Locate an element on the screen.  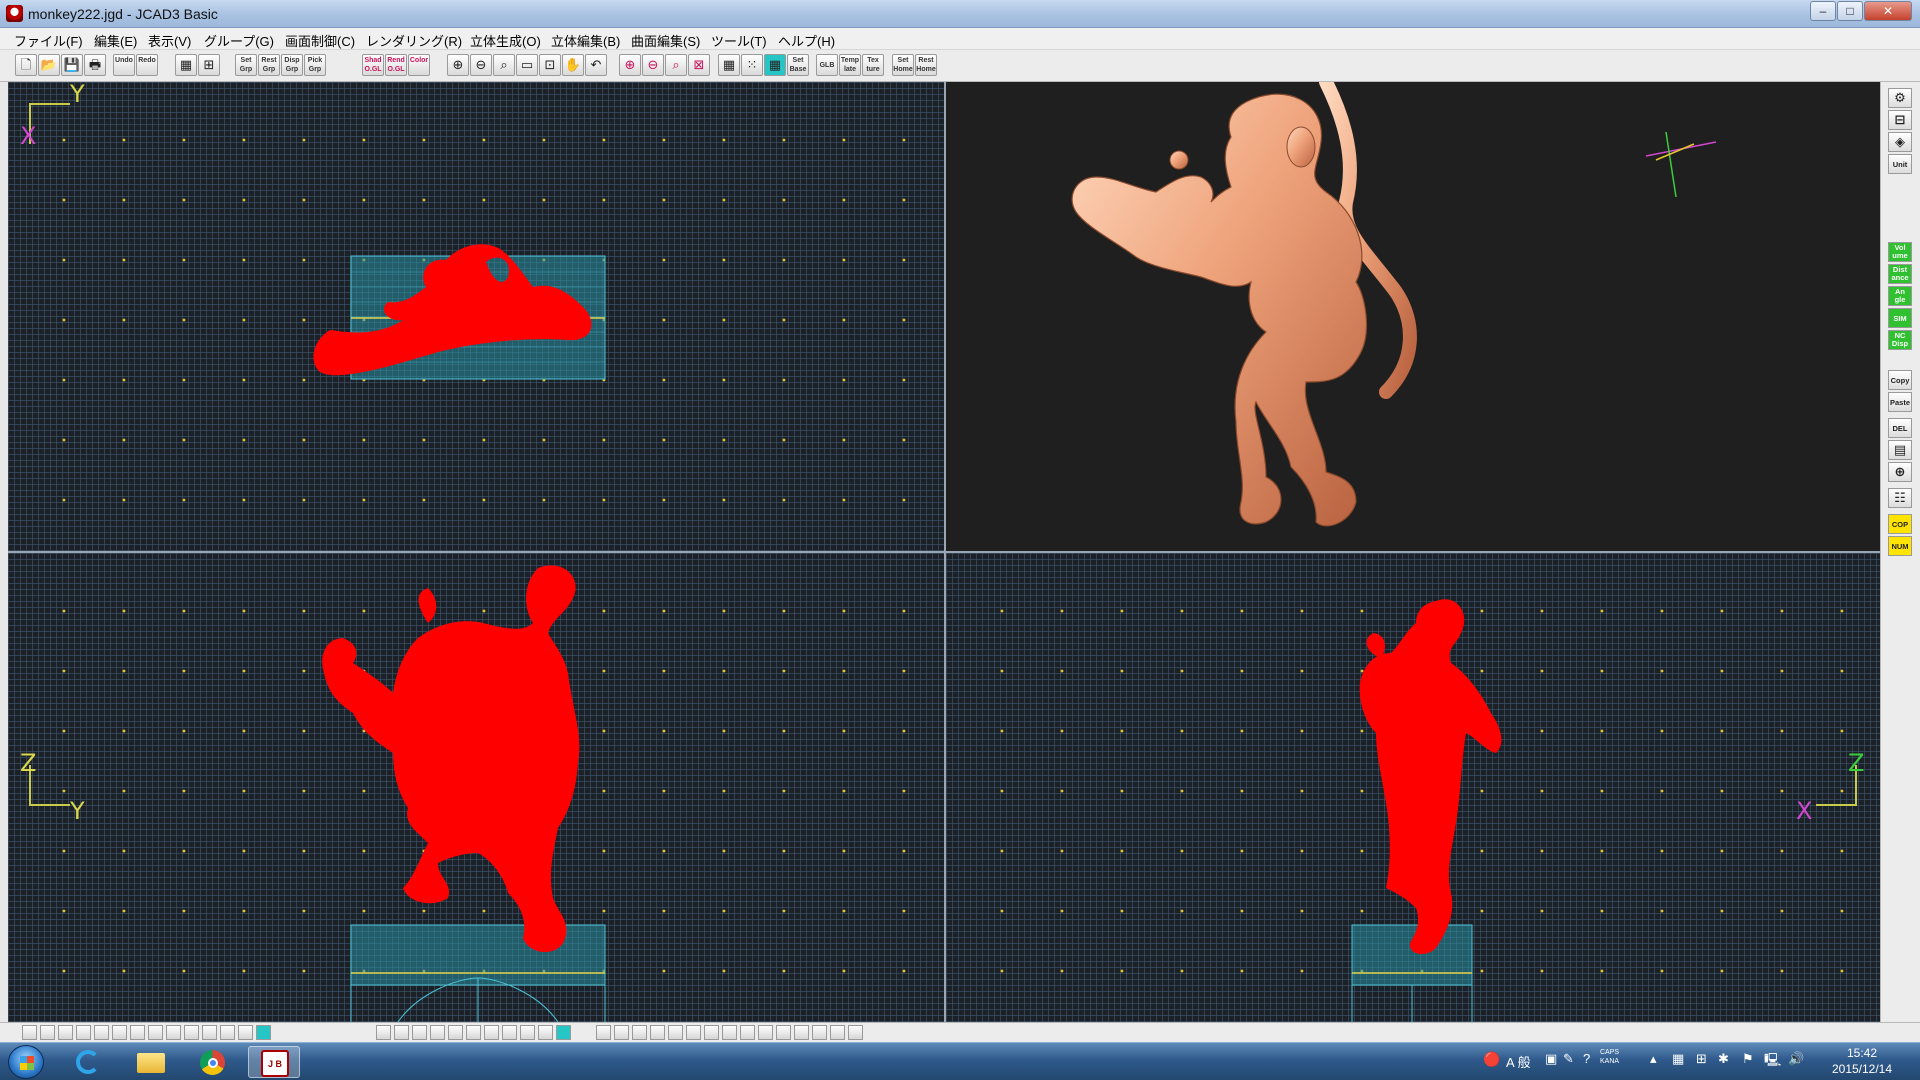
cut-icon is located at coordinates (765, 1032).